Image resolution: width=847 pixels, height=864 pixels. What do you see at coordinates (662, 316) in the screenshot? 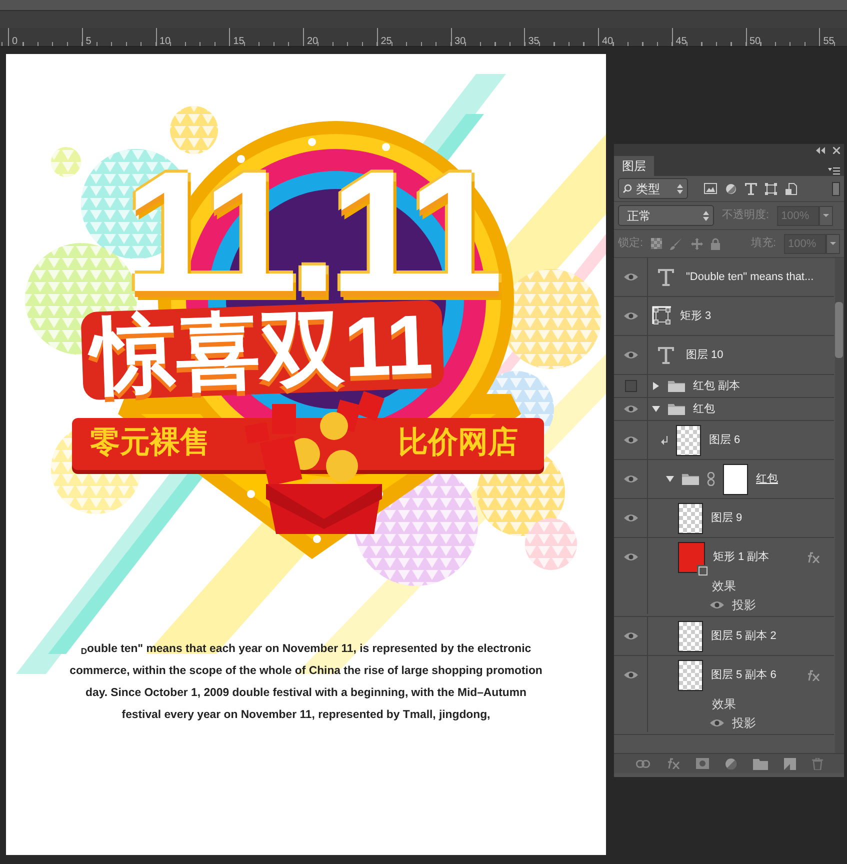
I see `shape-thumbnail-icon` at bounding box center [662, 316].